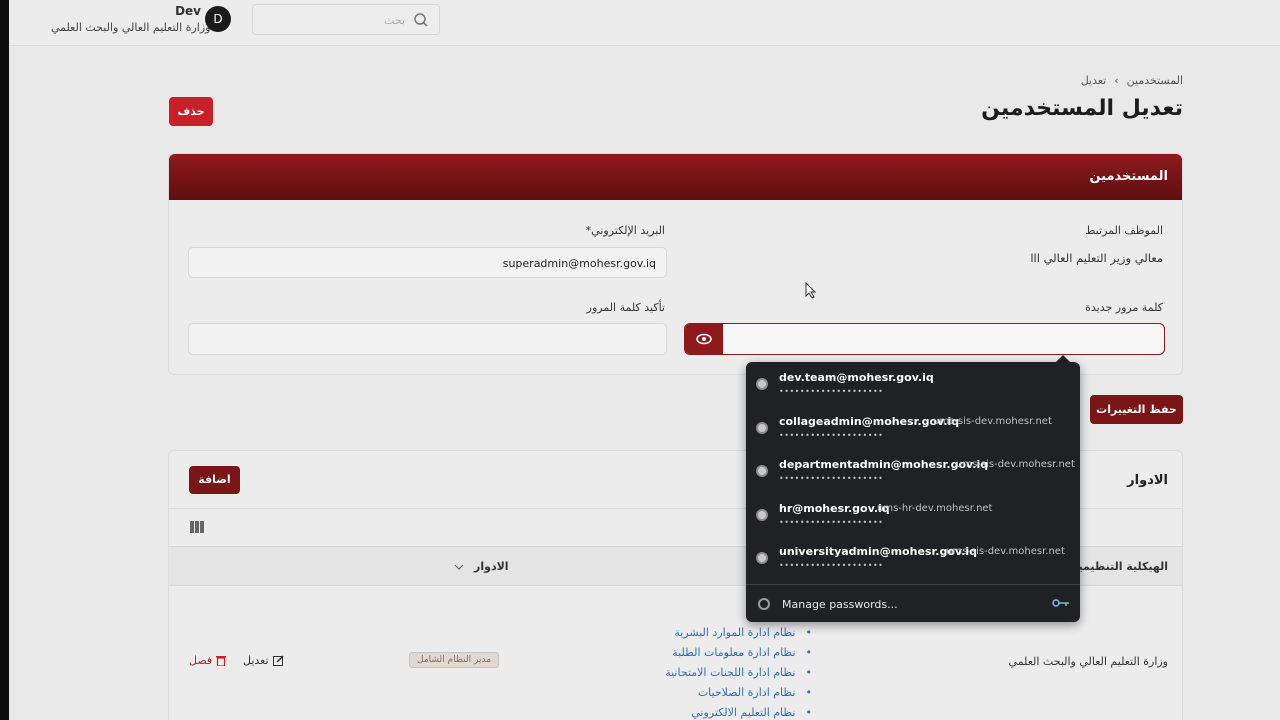 This screenshot has width=1280, height=720. Describe the element at coordinates (1116, 80) in the screenshot. I see `chevron-left-icon: ›` at that location.